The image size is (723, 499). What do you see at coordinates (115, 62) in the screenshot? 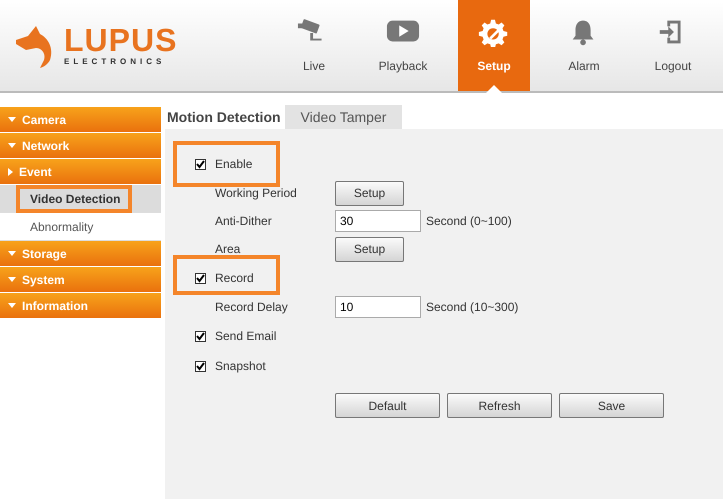
I see `logo-tagline: ELECTRONICS` at bounding box center [115, 62].